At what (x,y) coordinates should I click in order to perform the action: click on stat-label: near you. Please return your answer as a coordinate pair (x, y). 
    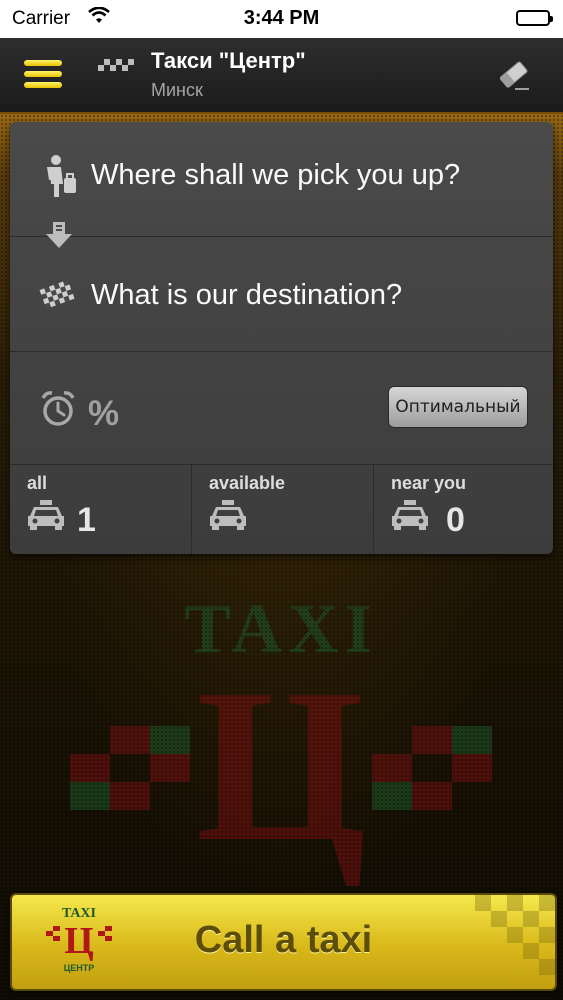
    Looking at the image, I should click on (429, 483).